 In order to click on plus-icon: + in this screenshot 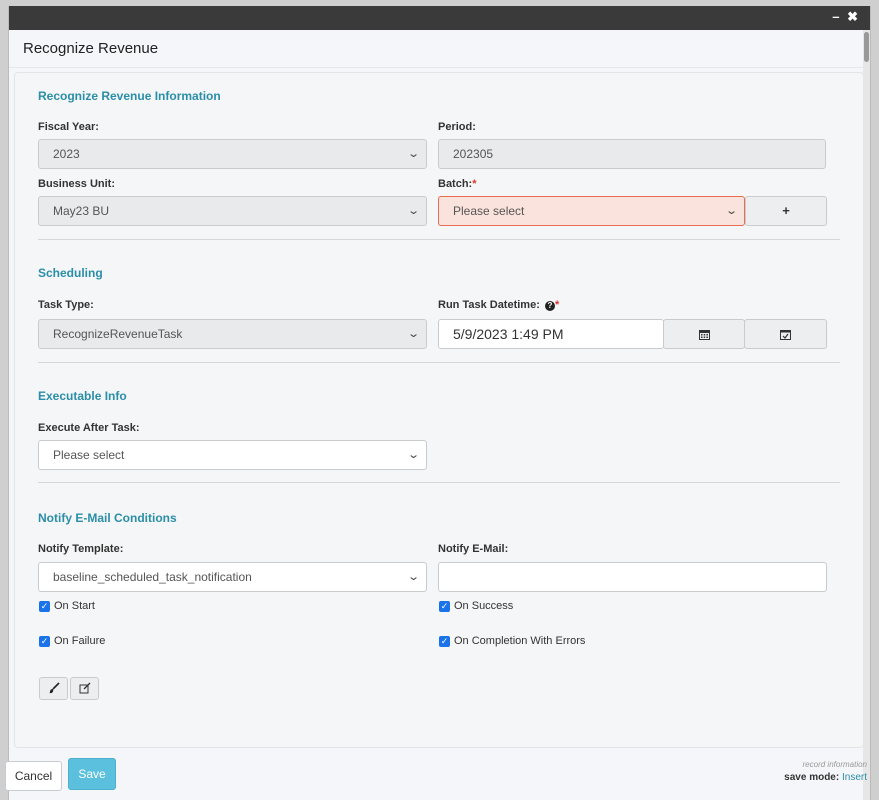, I will do `click(786, 210)`.